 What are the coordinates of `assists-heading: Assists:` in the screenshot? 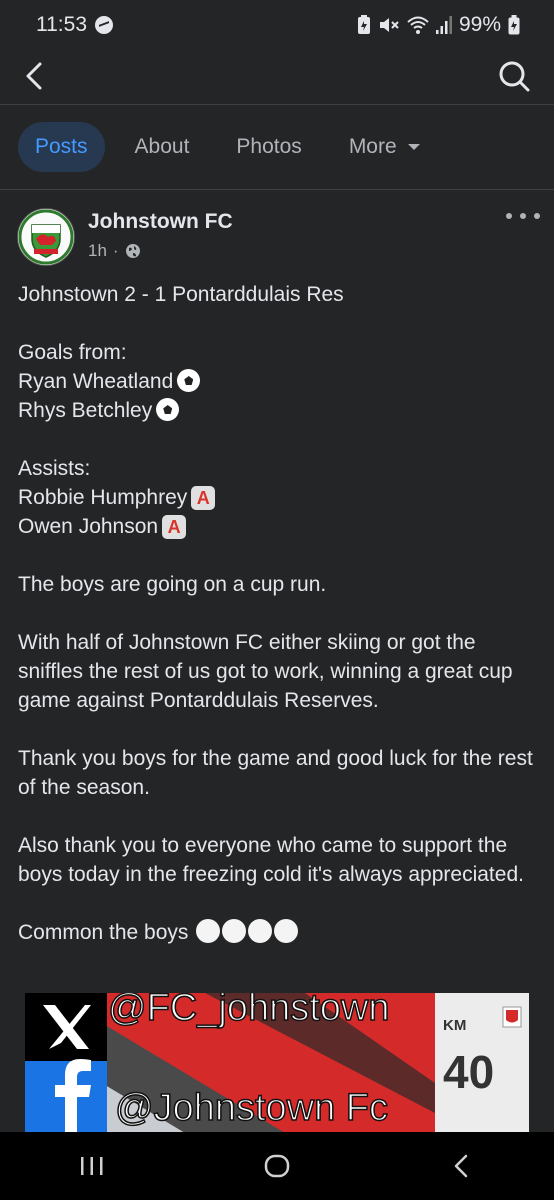 It's located at (54, 468).